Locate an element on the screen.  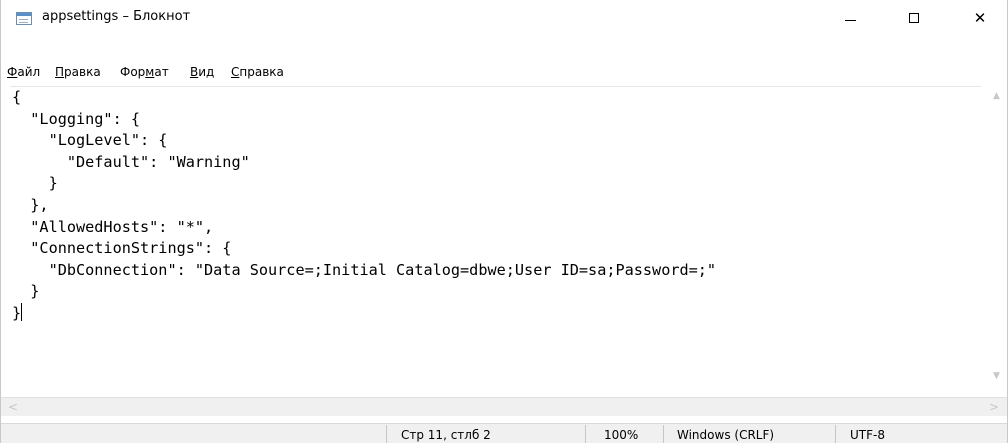
text-caret is located at coordinates (22, 311).